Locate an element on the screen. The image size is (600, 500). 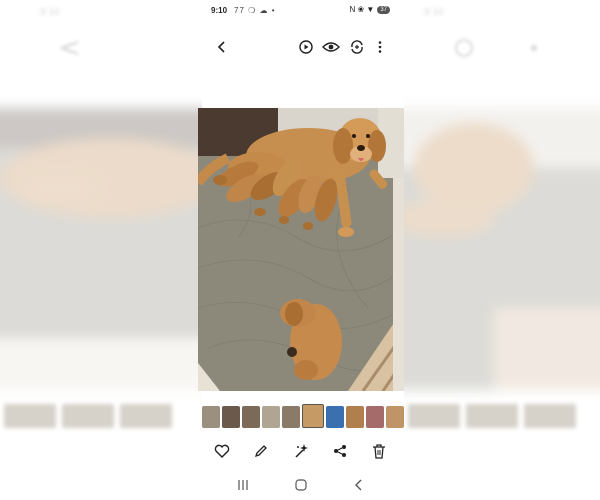
delete-trash-icon is located at coordinates (379, 451).